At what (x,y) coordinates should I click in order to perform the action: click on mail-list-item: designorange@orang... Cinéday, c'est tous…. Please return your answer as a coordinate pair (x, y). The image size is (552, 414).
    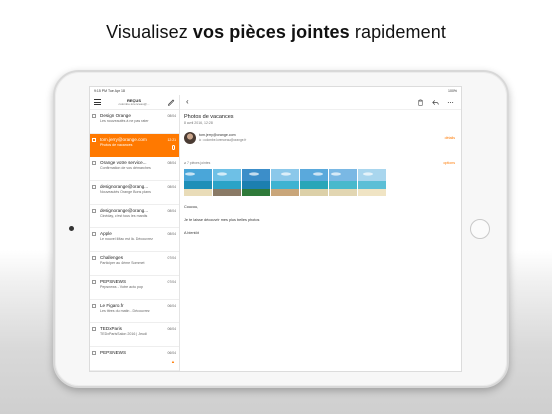
    Looking at the image, I should click on (134, 217).